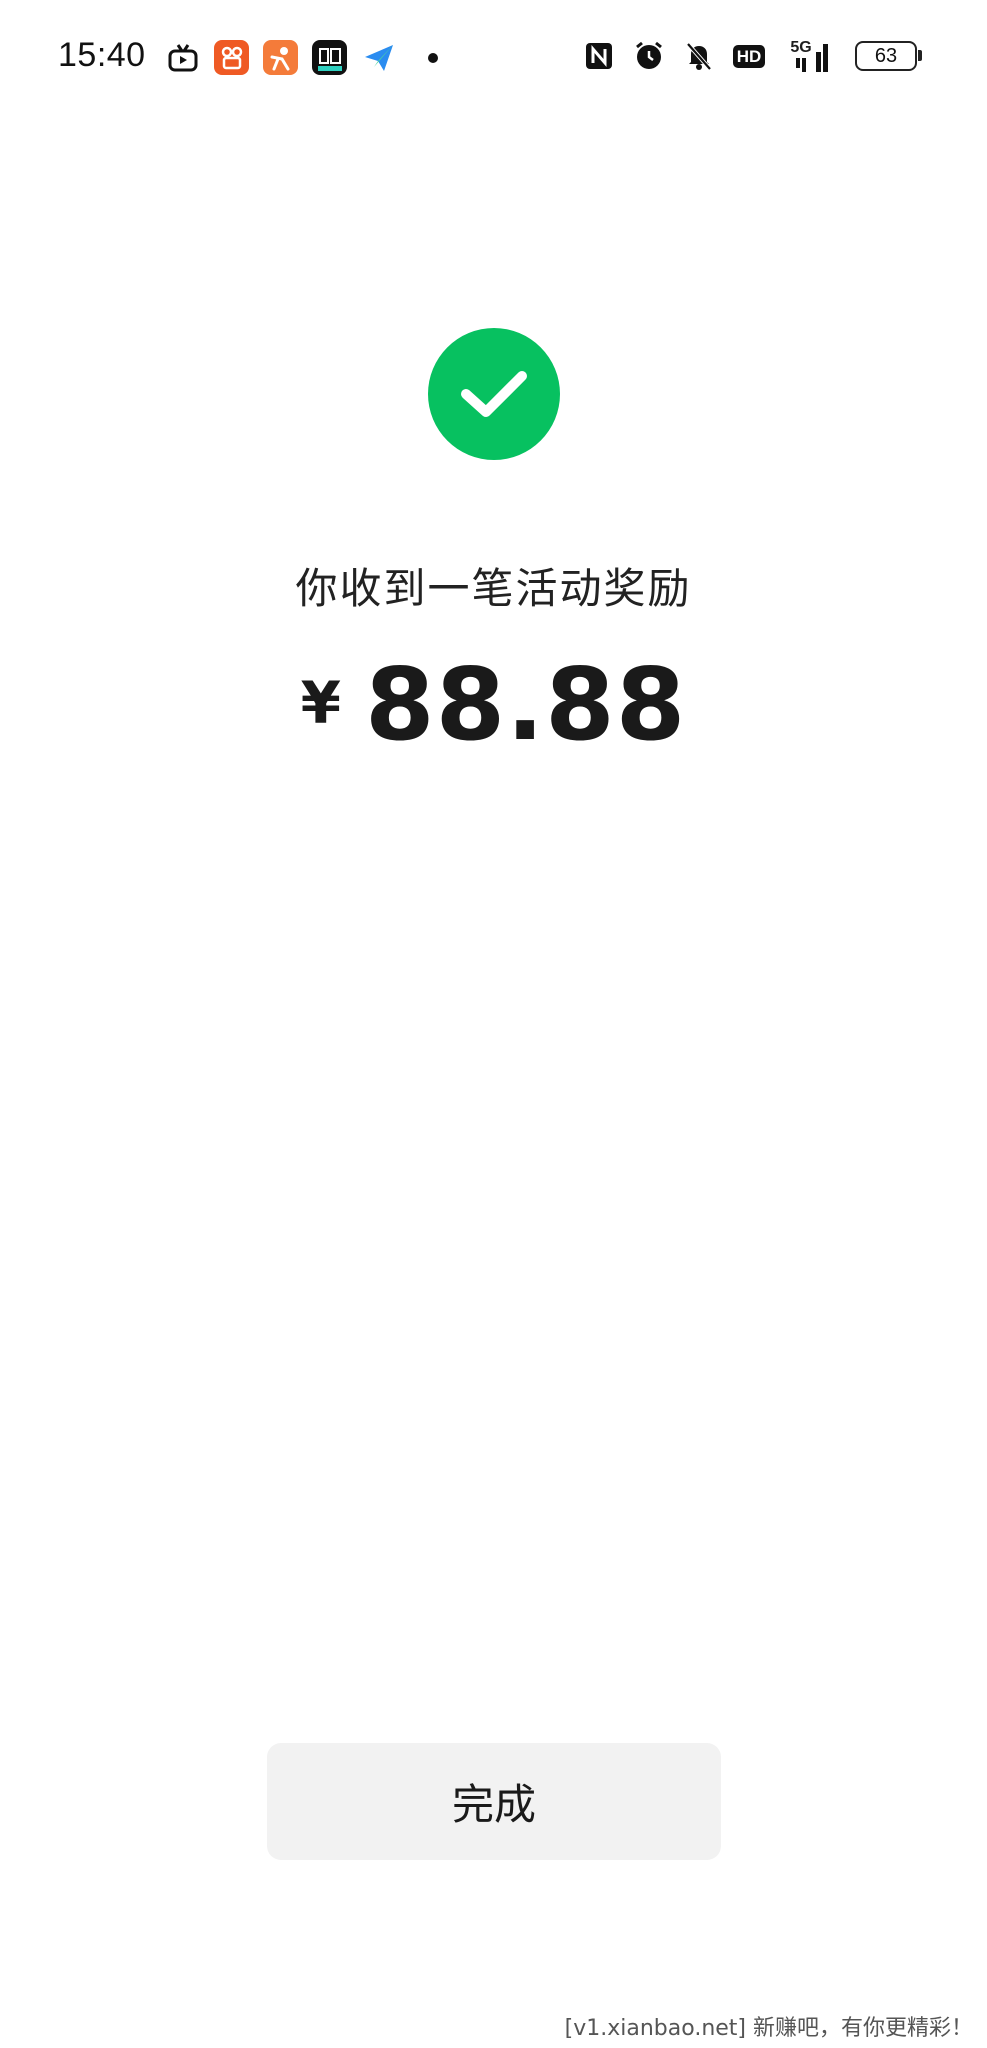  Describe the element at coordinates (699, 56) in the screenshot. I see `bell-muted-icon` at that location.